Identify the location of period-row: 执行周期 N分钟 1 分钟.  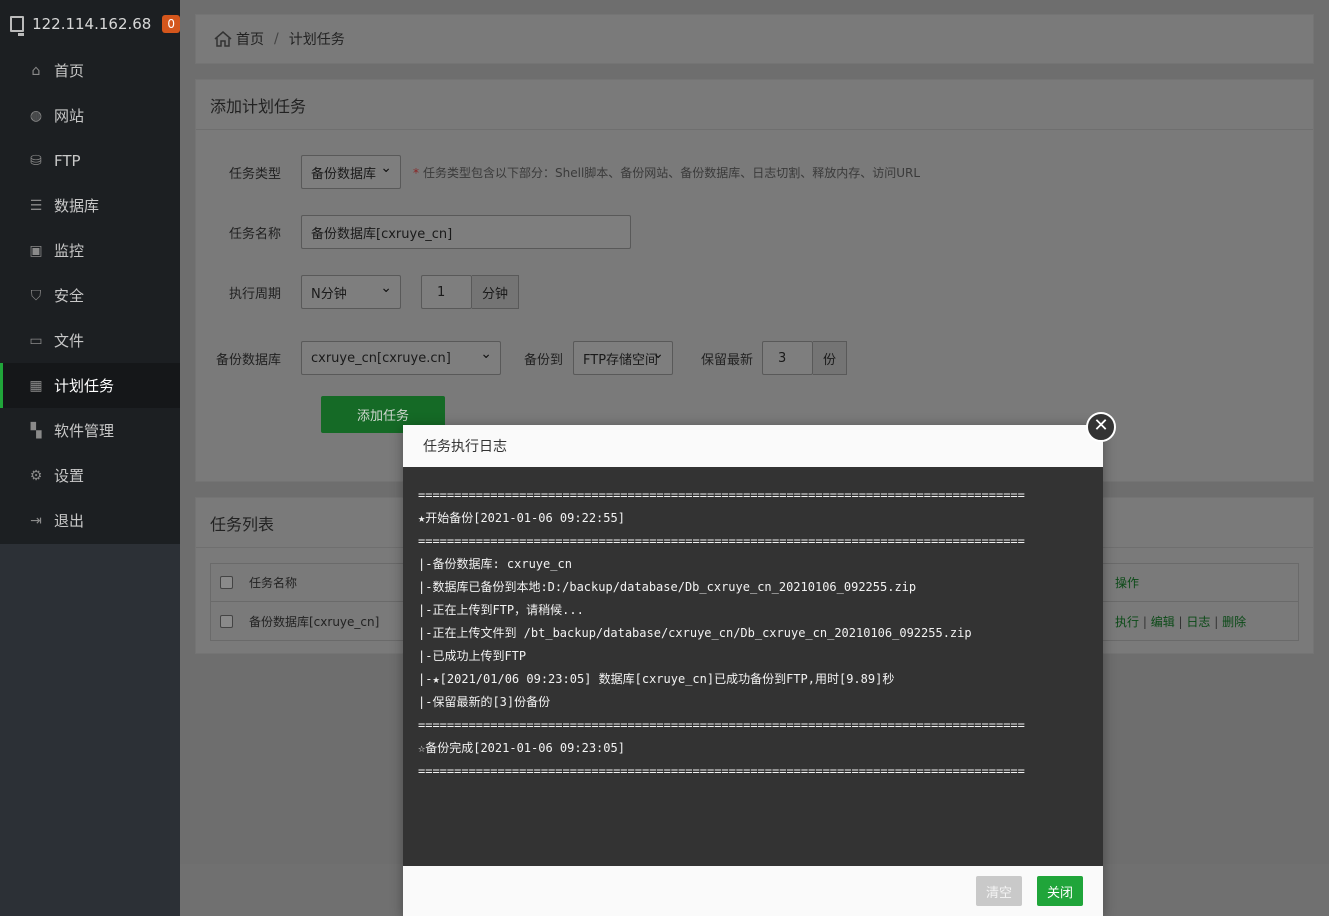
(358, 292).